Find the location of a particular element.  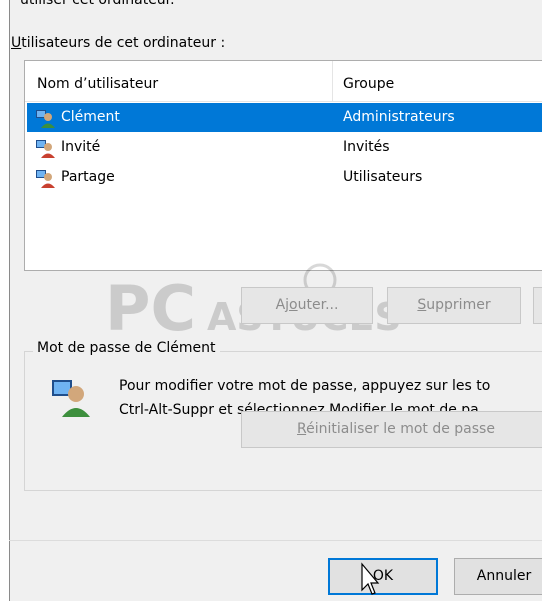

reset-button-post: éinitialiser le mot de passe is located at coordinates (400, 429).